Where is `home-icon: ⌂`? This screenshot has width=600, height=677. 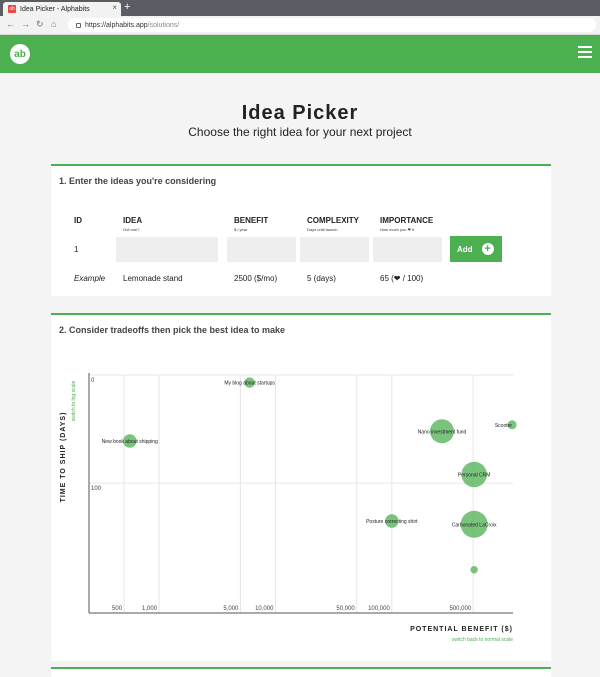
home-icon: ⌂ is located at coordinates (53, 24).